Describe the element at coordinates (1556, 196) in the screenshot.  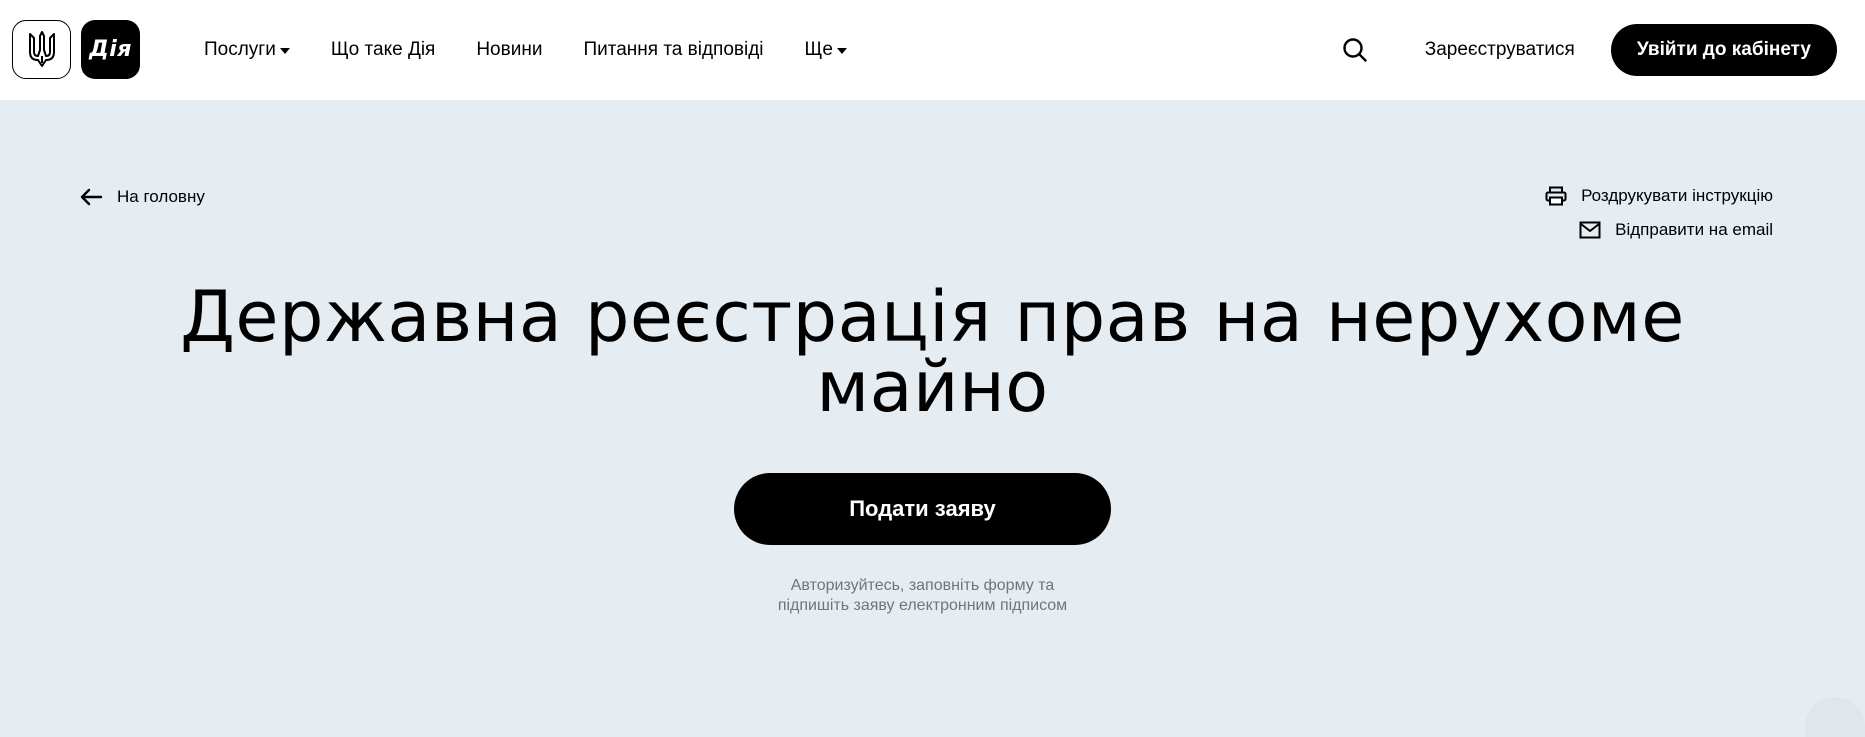
I see `printer-icon` at that location.